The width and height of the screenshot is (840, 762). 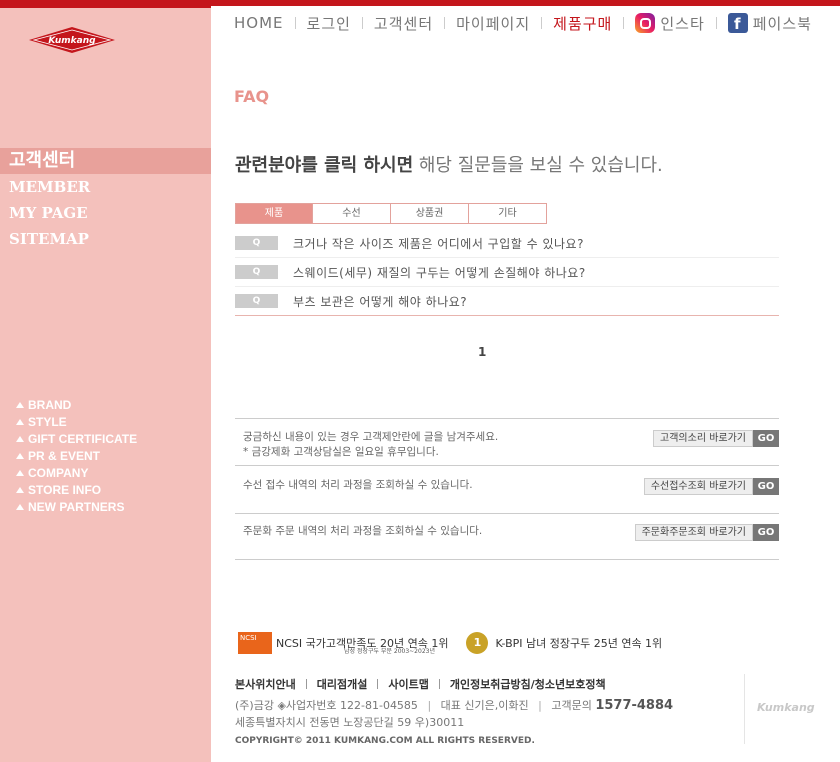 I want to click on sidebar-sub-label: STYLE, so click(x=47, y=421).